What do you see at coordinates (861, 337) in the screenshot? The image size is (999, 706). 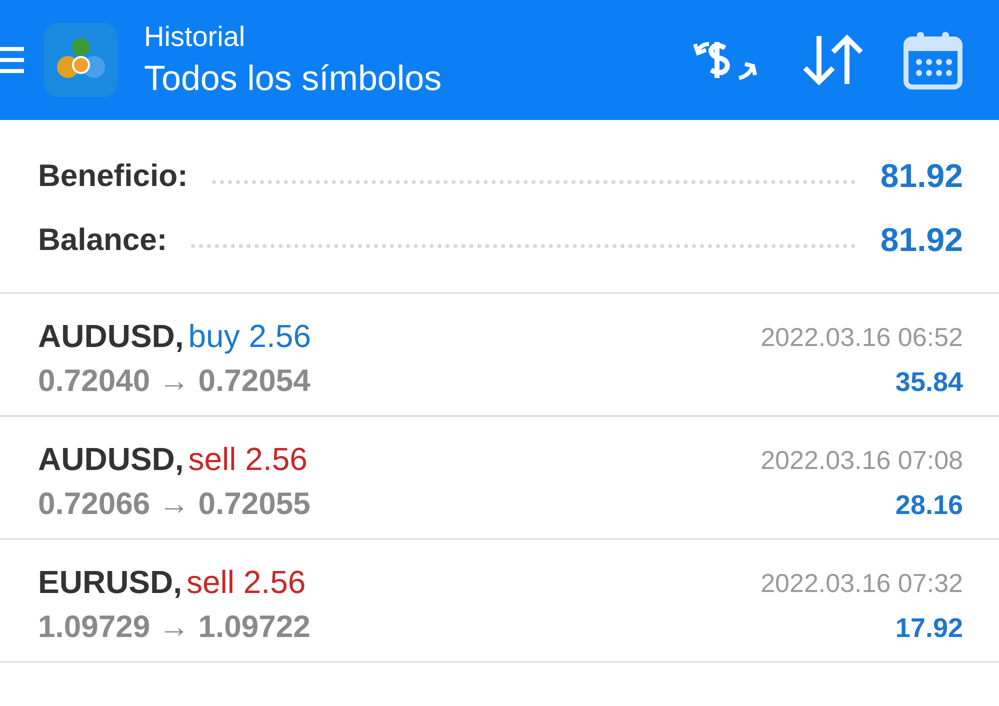 I see `trade-time: 2022.03.16 06:52` at bounding box center [861, 337].